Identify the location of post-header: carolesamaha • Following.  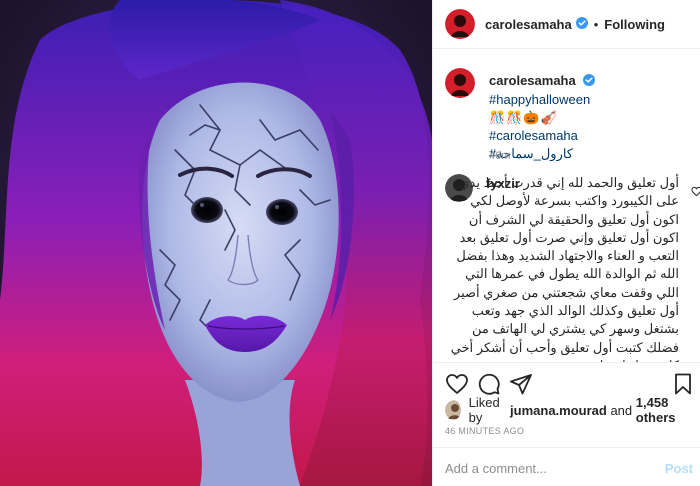
(566, 24).